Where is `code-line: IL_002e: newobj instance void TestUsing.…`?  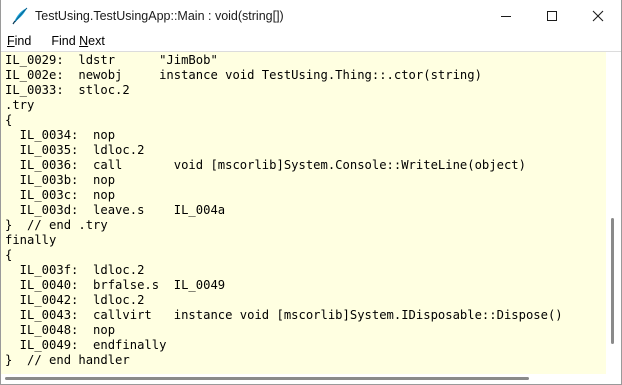
code-line: IL_002e: newobj instance void TestUsing.… is located at coordinates (243, 75).